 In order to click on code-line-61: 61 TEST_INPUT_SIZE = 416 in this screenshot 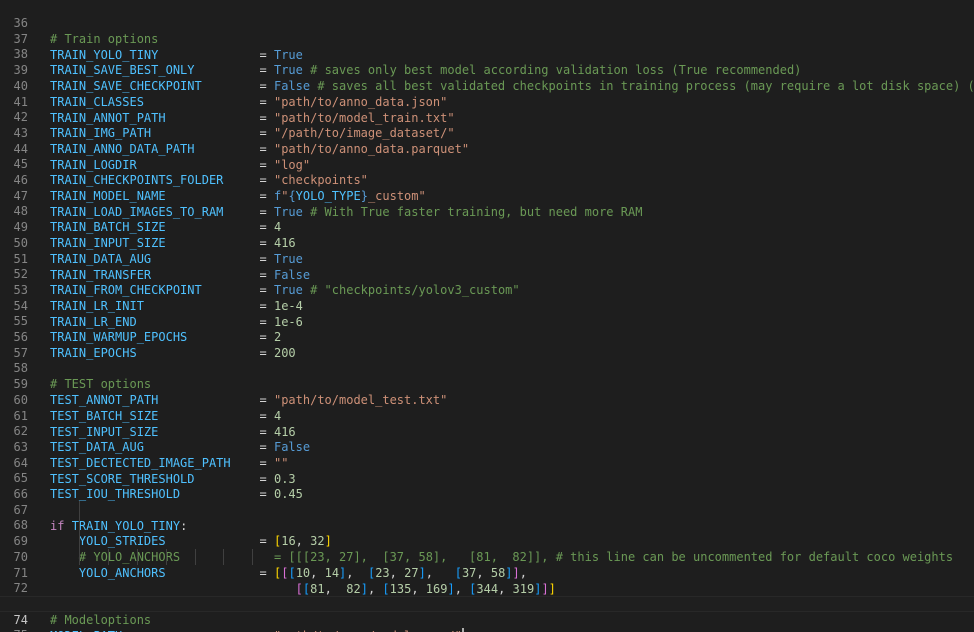, I will do `click(487, 415)`.